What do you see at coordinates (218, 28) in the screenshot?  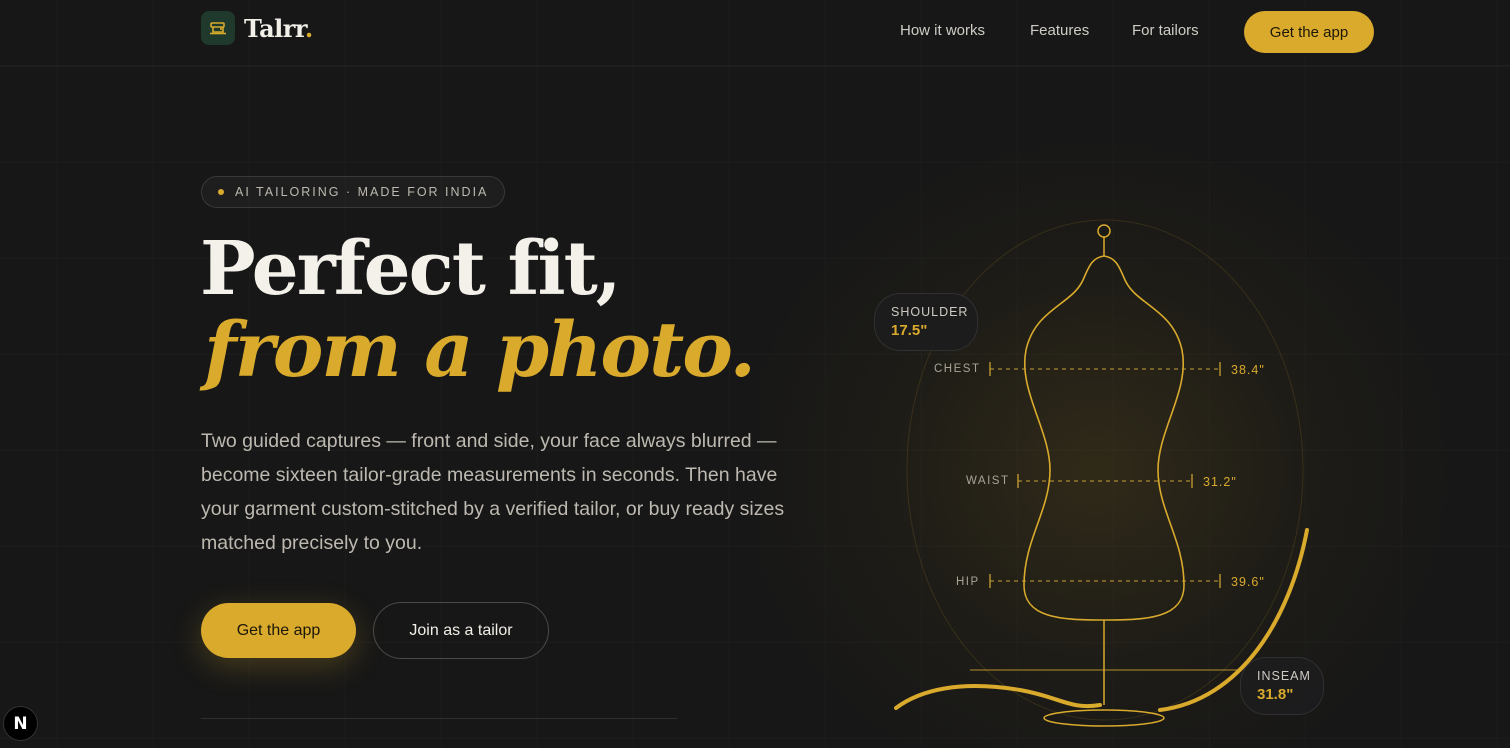 I see `sewing-machine-icon` at bounding box center [218, 28].